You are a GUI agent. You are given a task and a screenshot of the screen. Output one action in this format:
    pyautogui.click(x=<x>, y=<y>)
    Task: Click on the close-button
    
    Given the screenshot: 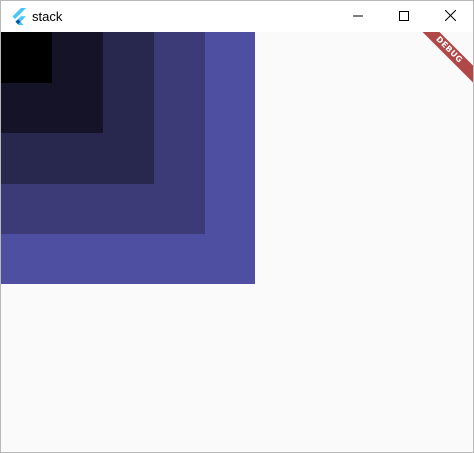 What is the action you would take?
    pyautogui.click(x=450, y=16)
    